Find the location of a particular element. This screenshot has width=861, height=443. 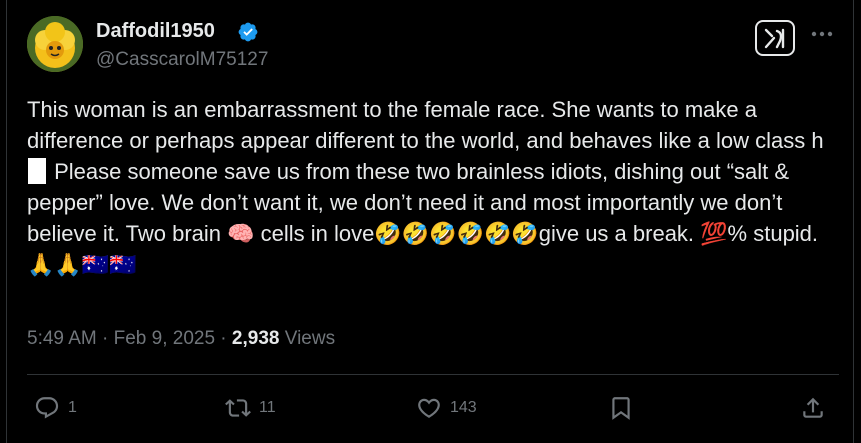

grok-button is located at coordinates (775, 38).